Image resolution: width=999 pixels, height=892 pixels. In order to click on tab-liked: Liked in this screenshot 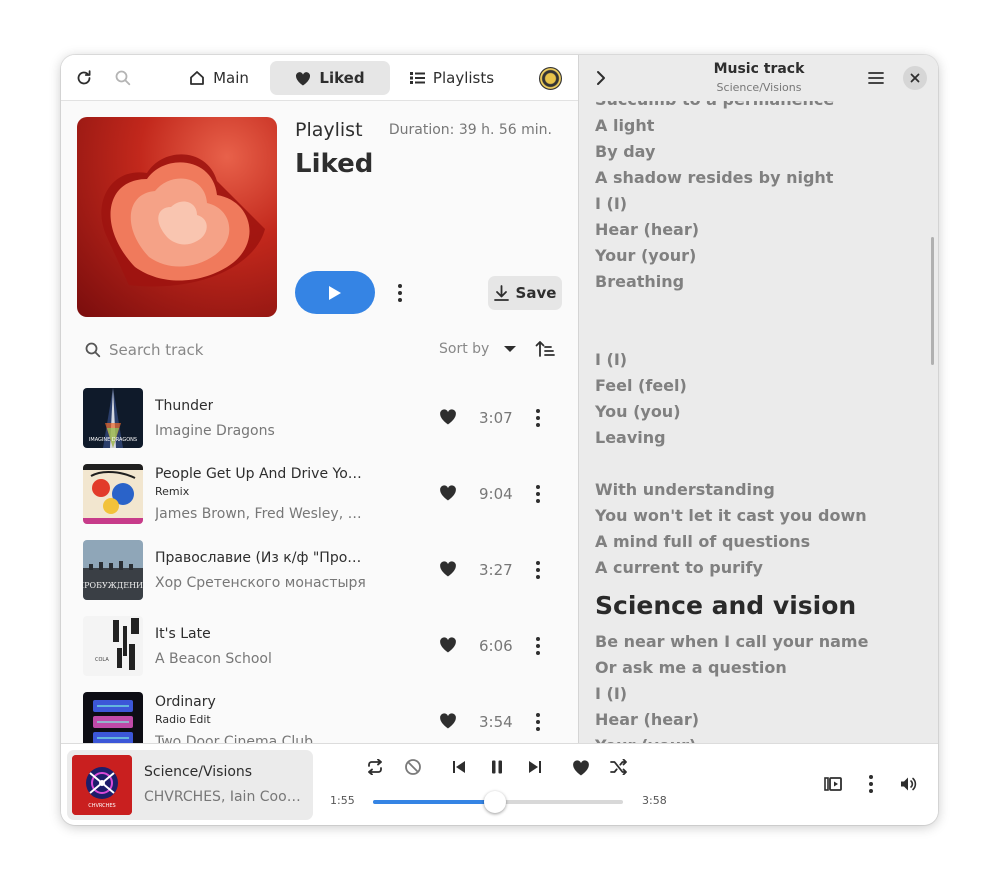, I will do `click(330, 78)`.